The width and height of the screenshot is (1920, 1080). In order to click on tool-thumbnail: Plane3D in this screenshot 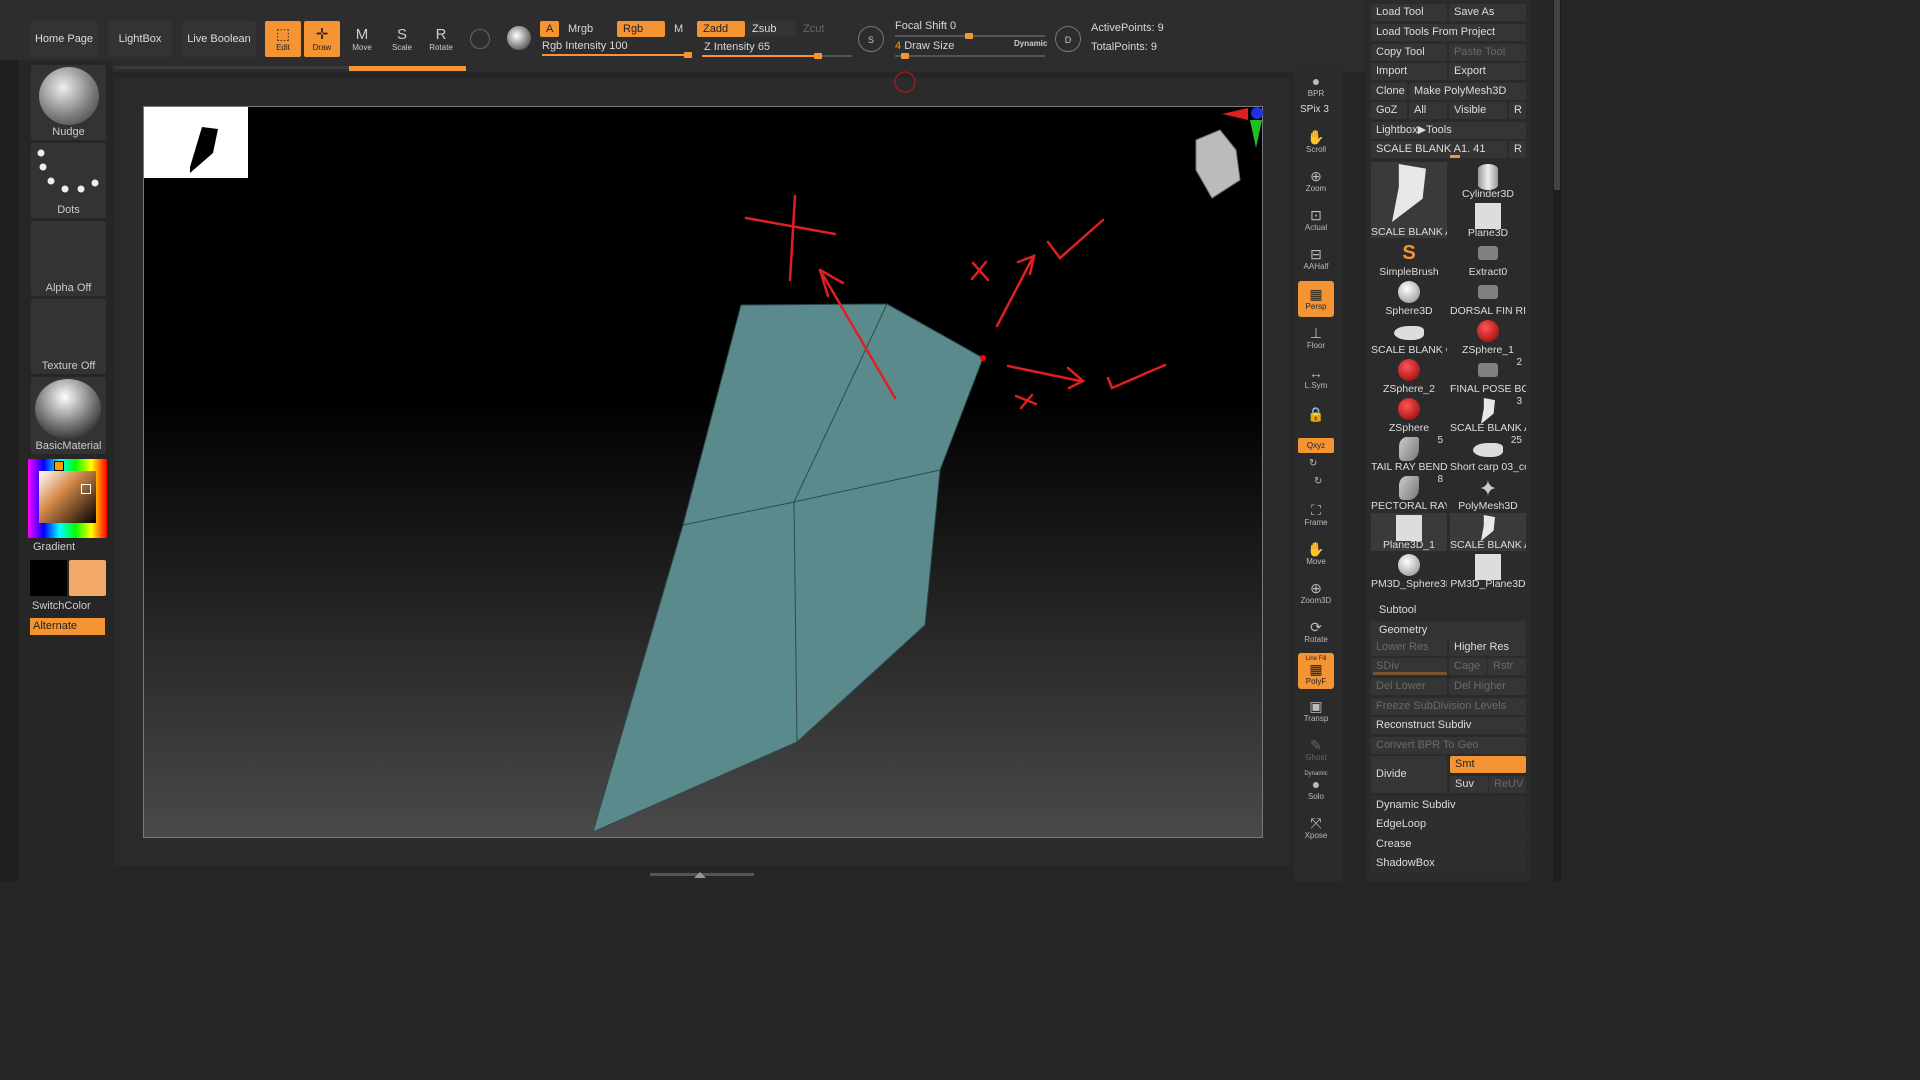, I will do `click(1488, 220)`.